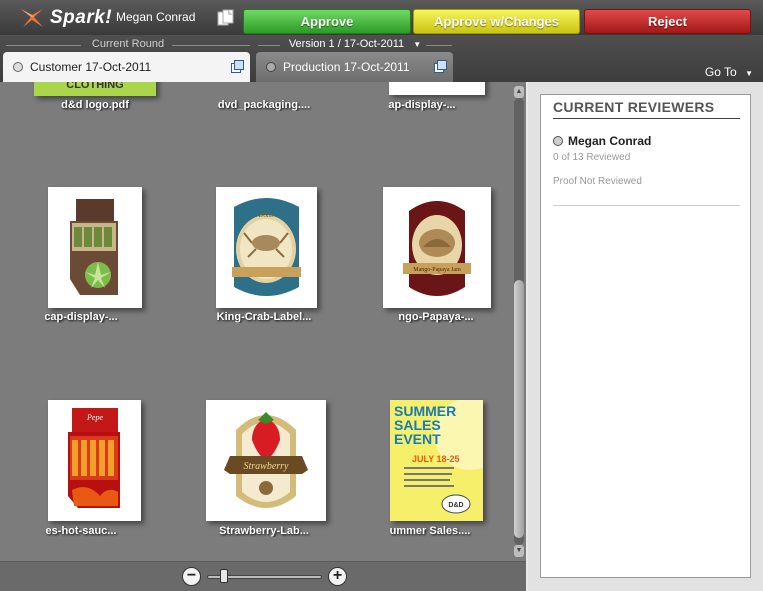 The width and height of the screenshot is (763, 591). I want to click on strawberry-label-image: Strawberry, so click(266, 460).